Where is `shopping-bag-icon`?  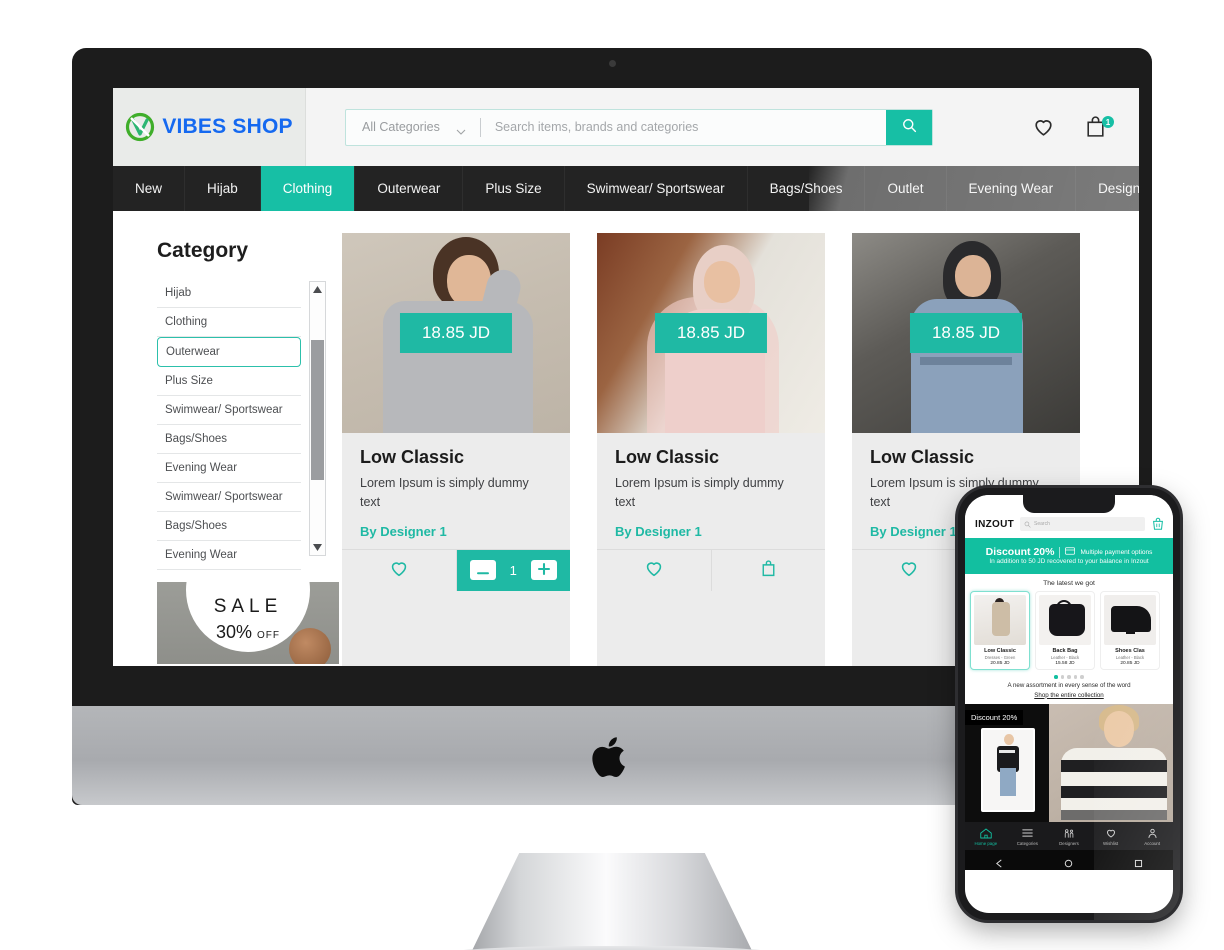
shopping-bag-icon is located at coordinates (768, 570).